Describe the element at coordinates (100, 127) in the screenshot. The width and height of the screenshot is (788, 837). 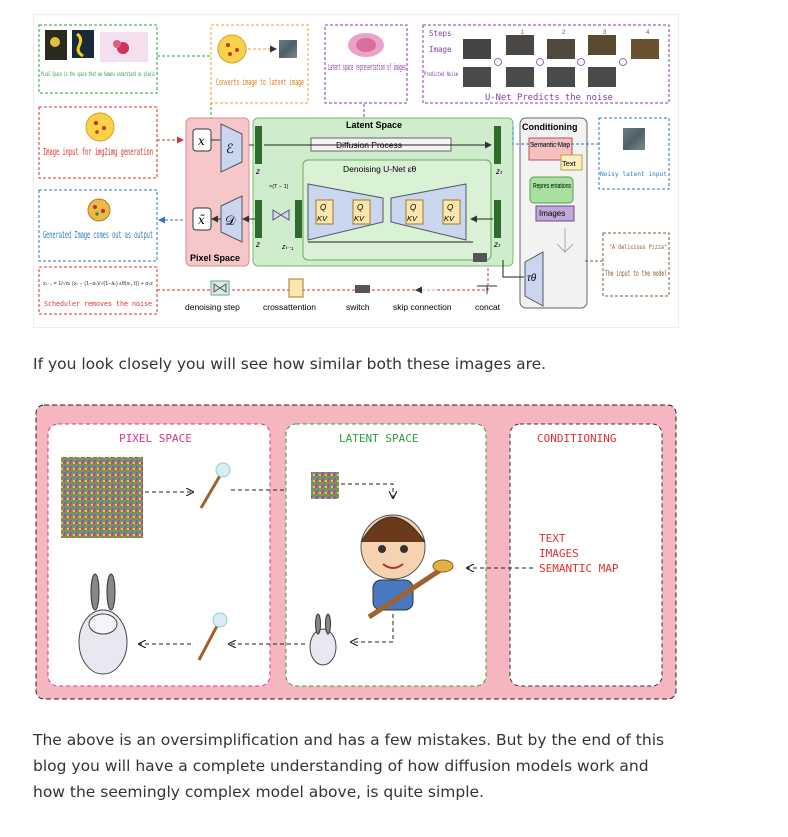
I see `cheese-icon` at that location.